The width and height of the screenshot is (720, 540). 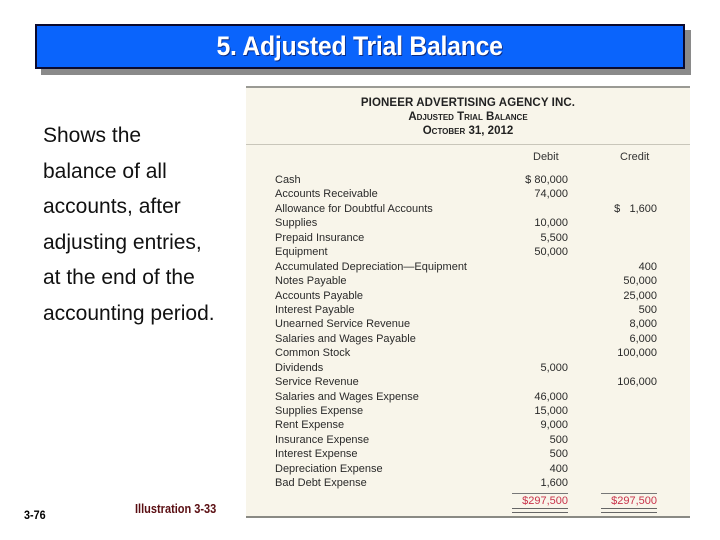 What do you see at coordinates (315, 309) in the screenshot?
I see `account-name: Interest Payable` at bounding box center [315, 309].